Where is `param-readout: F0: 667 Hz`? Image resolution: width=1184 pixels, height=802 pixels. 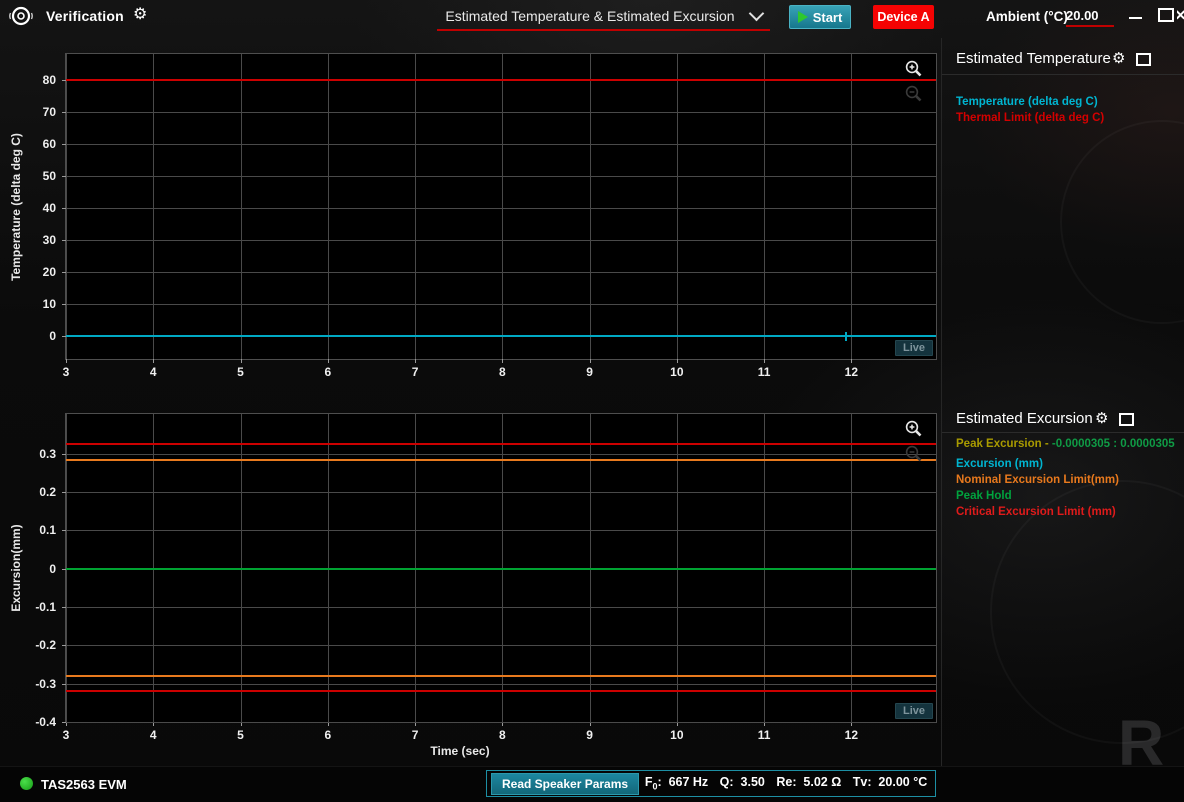 param-readout: F0: 667 Hz is located at coordinates (676, 783).